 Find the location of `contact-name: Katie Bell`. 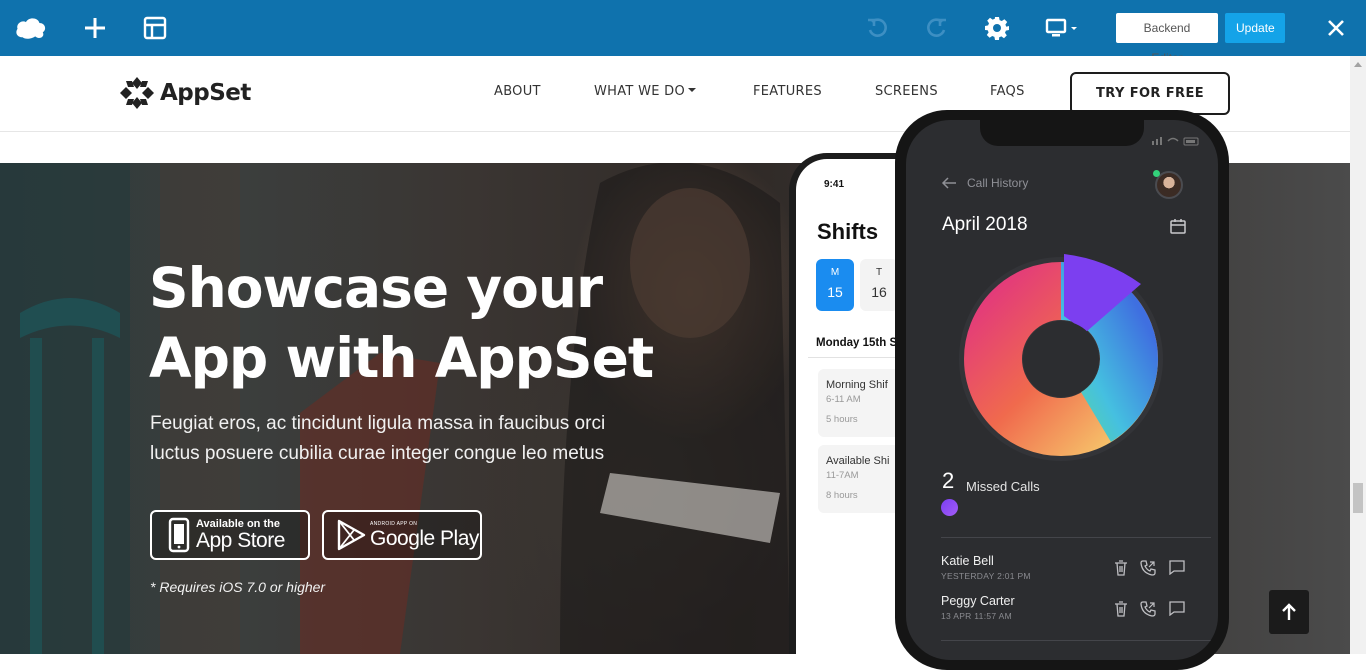

contact-name: Katie Bell is located at coordinates (967, 561).